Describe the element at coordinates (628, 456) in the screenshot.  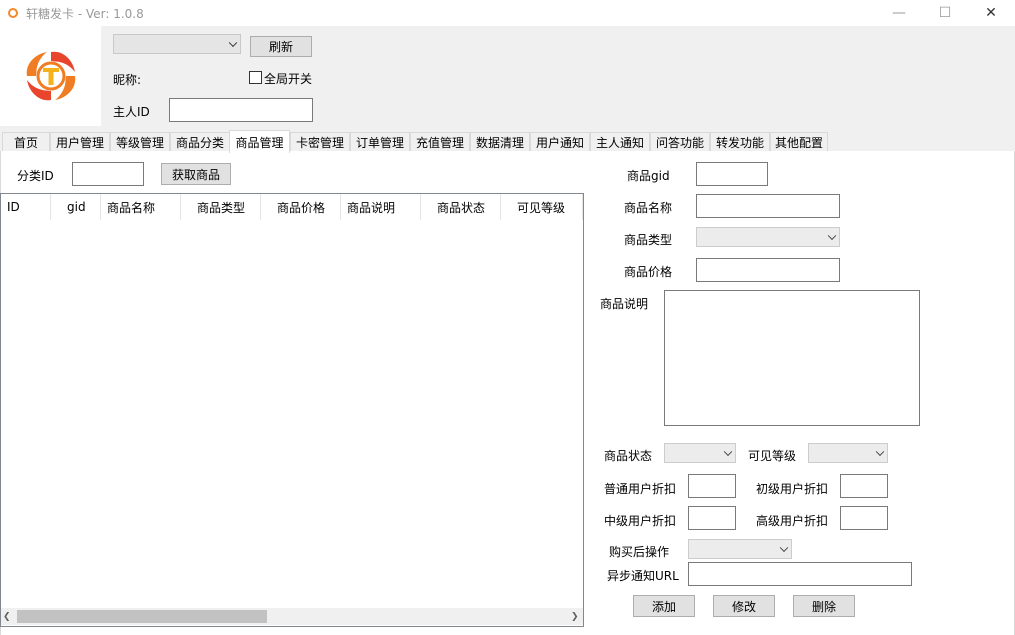
I see `status-label: 商品状态` at that location.